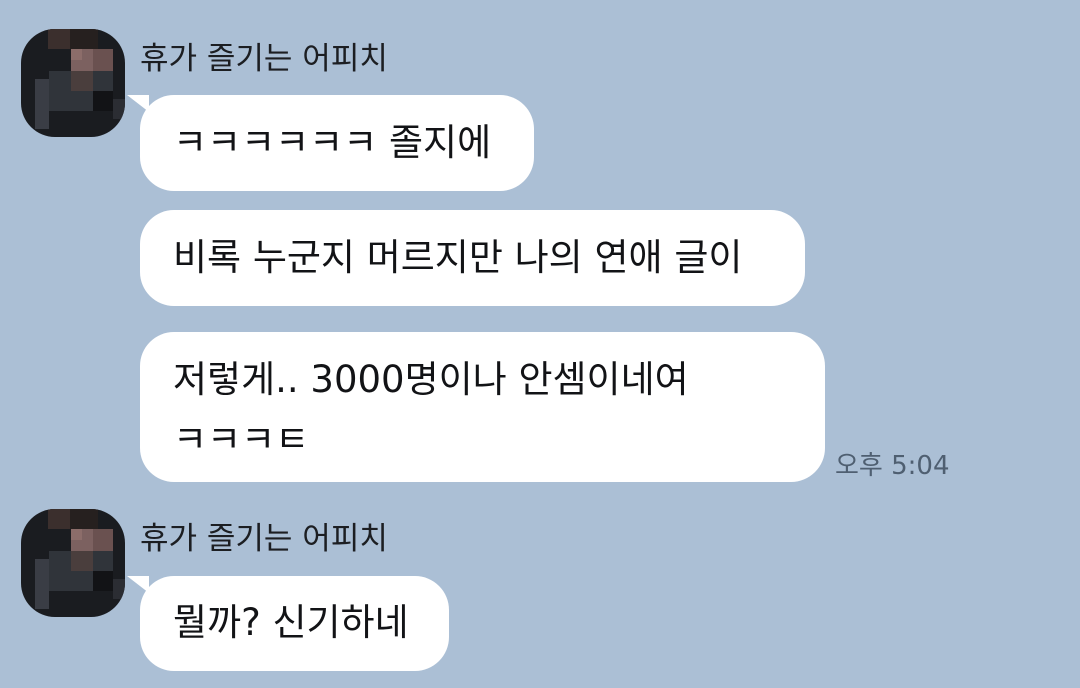 The image size is (1080, 688). I want to click on message-bubble: ㅋㅋㅋㅋㅋㅋ 졸지에, so click(337, 143).